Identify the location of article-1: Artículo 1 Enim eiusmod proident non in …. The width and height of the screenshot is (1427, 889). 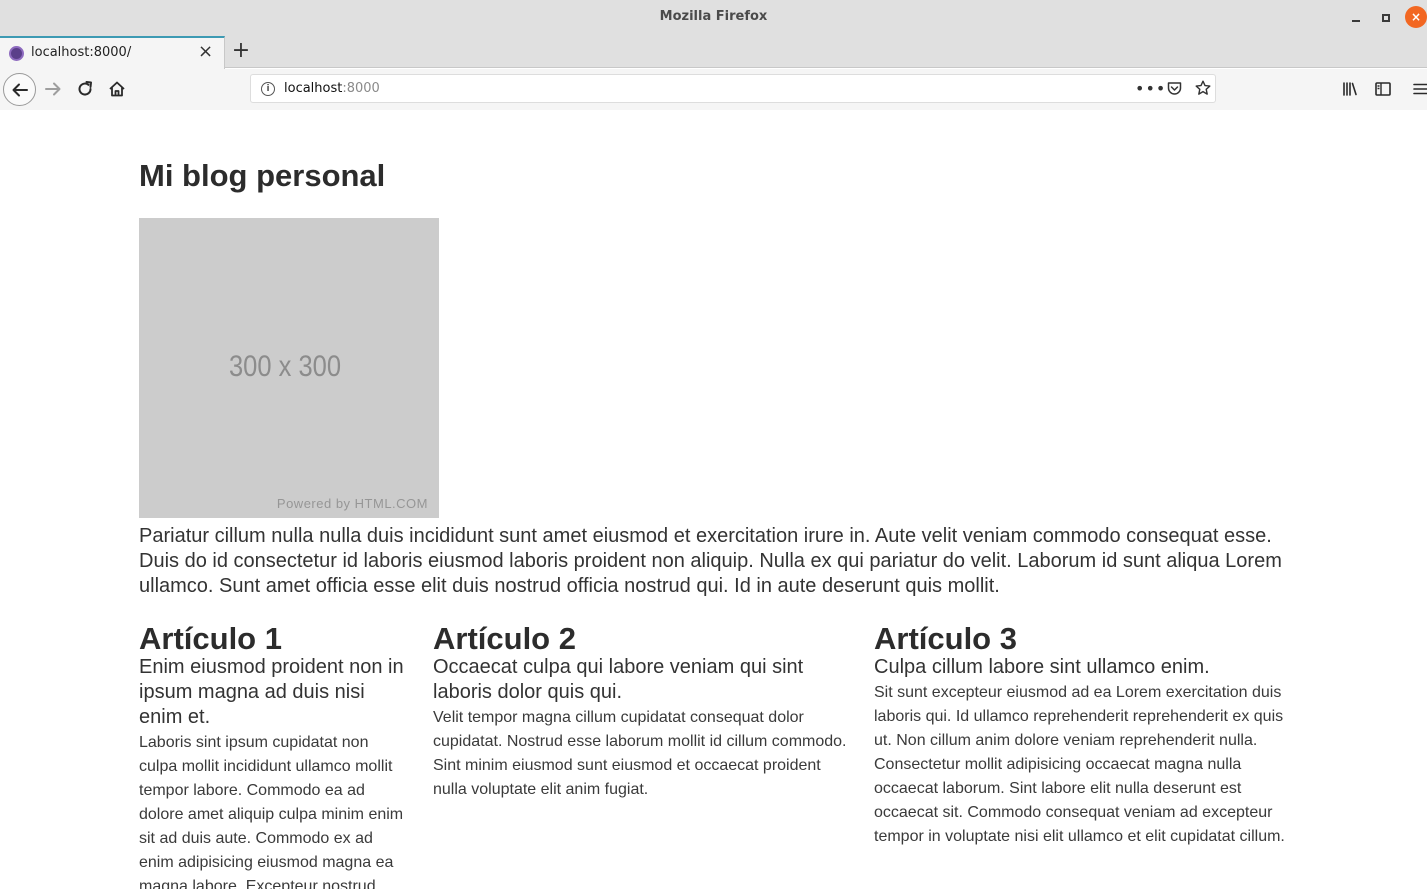
(275, 754).